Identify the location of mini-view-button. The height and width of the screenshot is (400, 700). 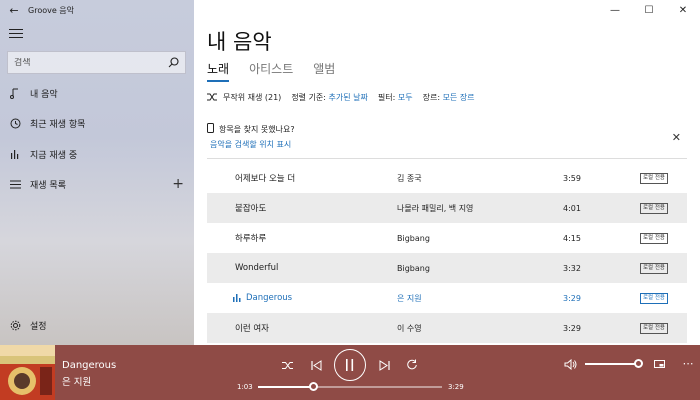
(659, 364).